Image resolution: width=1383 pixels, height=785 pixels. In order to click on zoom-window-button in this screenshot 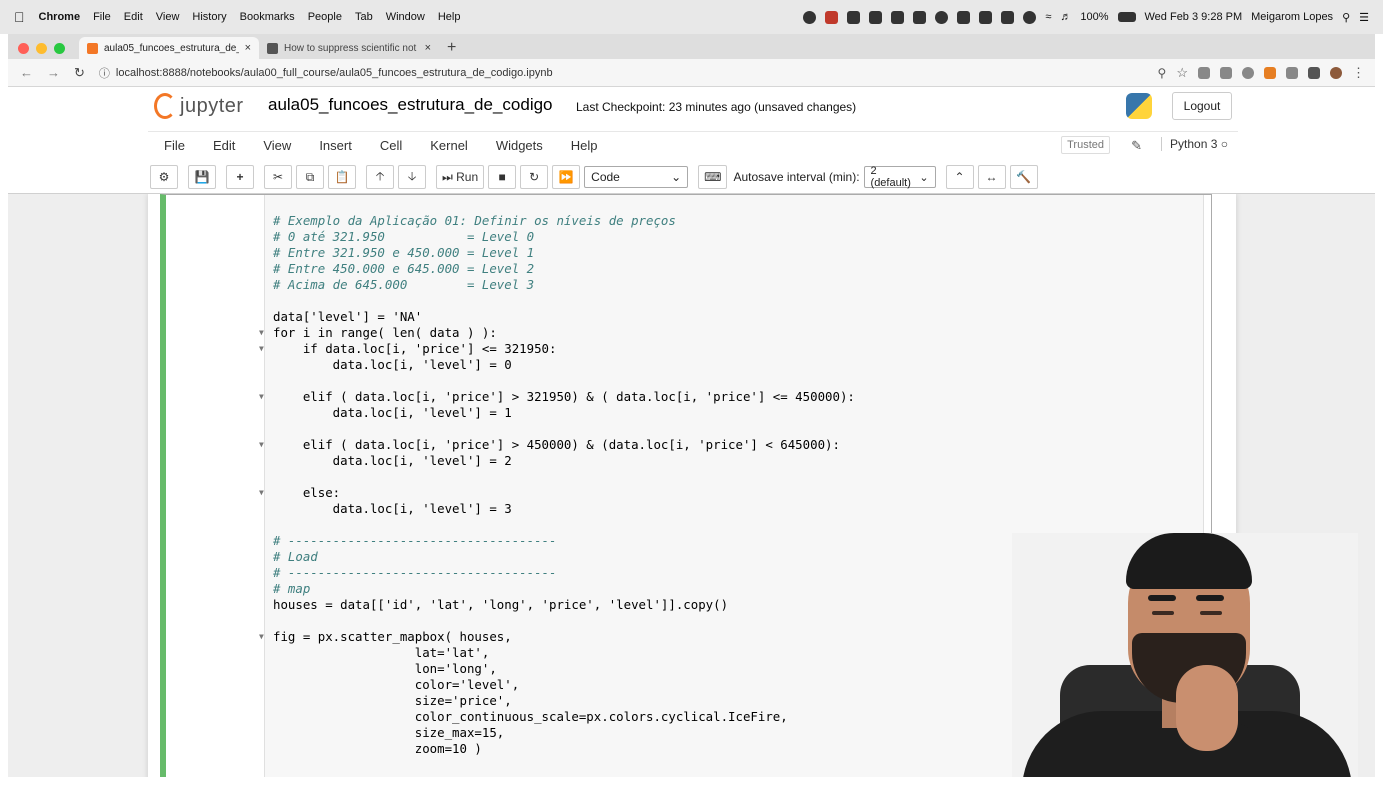, I will do `click(59, 48)`.